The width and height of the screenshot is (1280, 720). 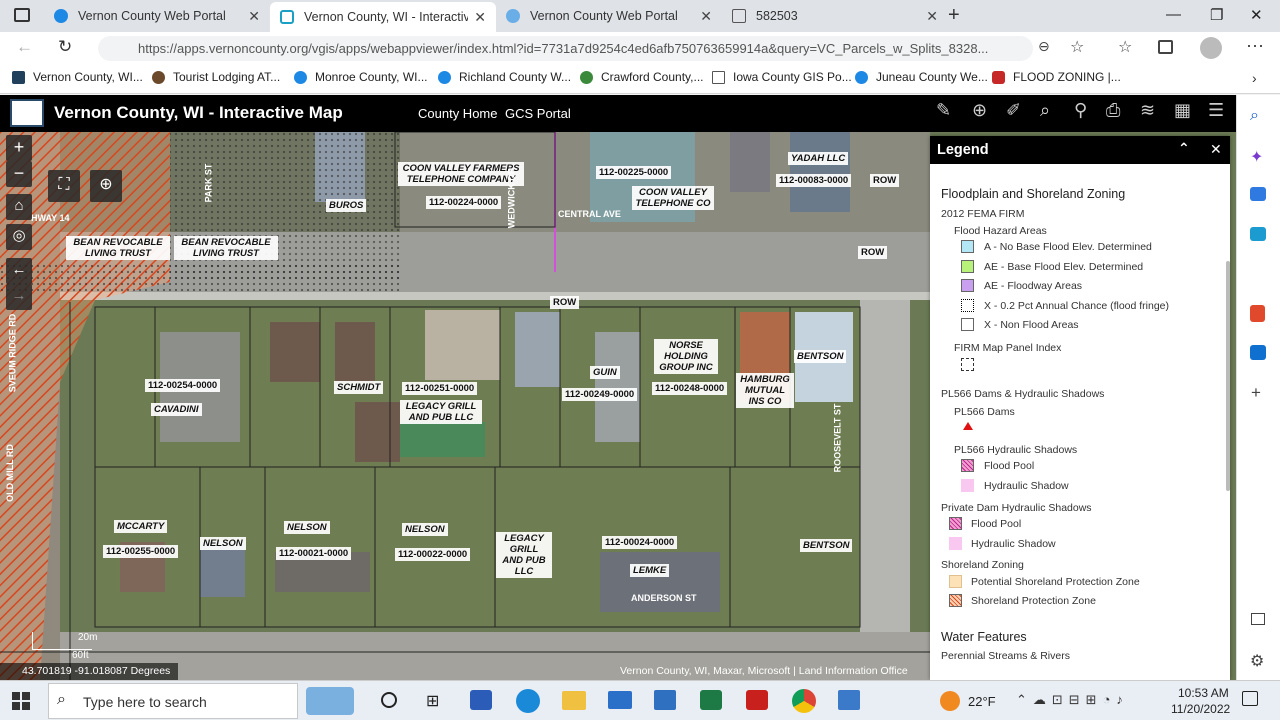 I want to click on new-tab-button: +, so click(x=954, y=15).